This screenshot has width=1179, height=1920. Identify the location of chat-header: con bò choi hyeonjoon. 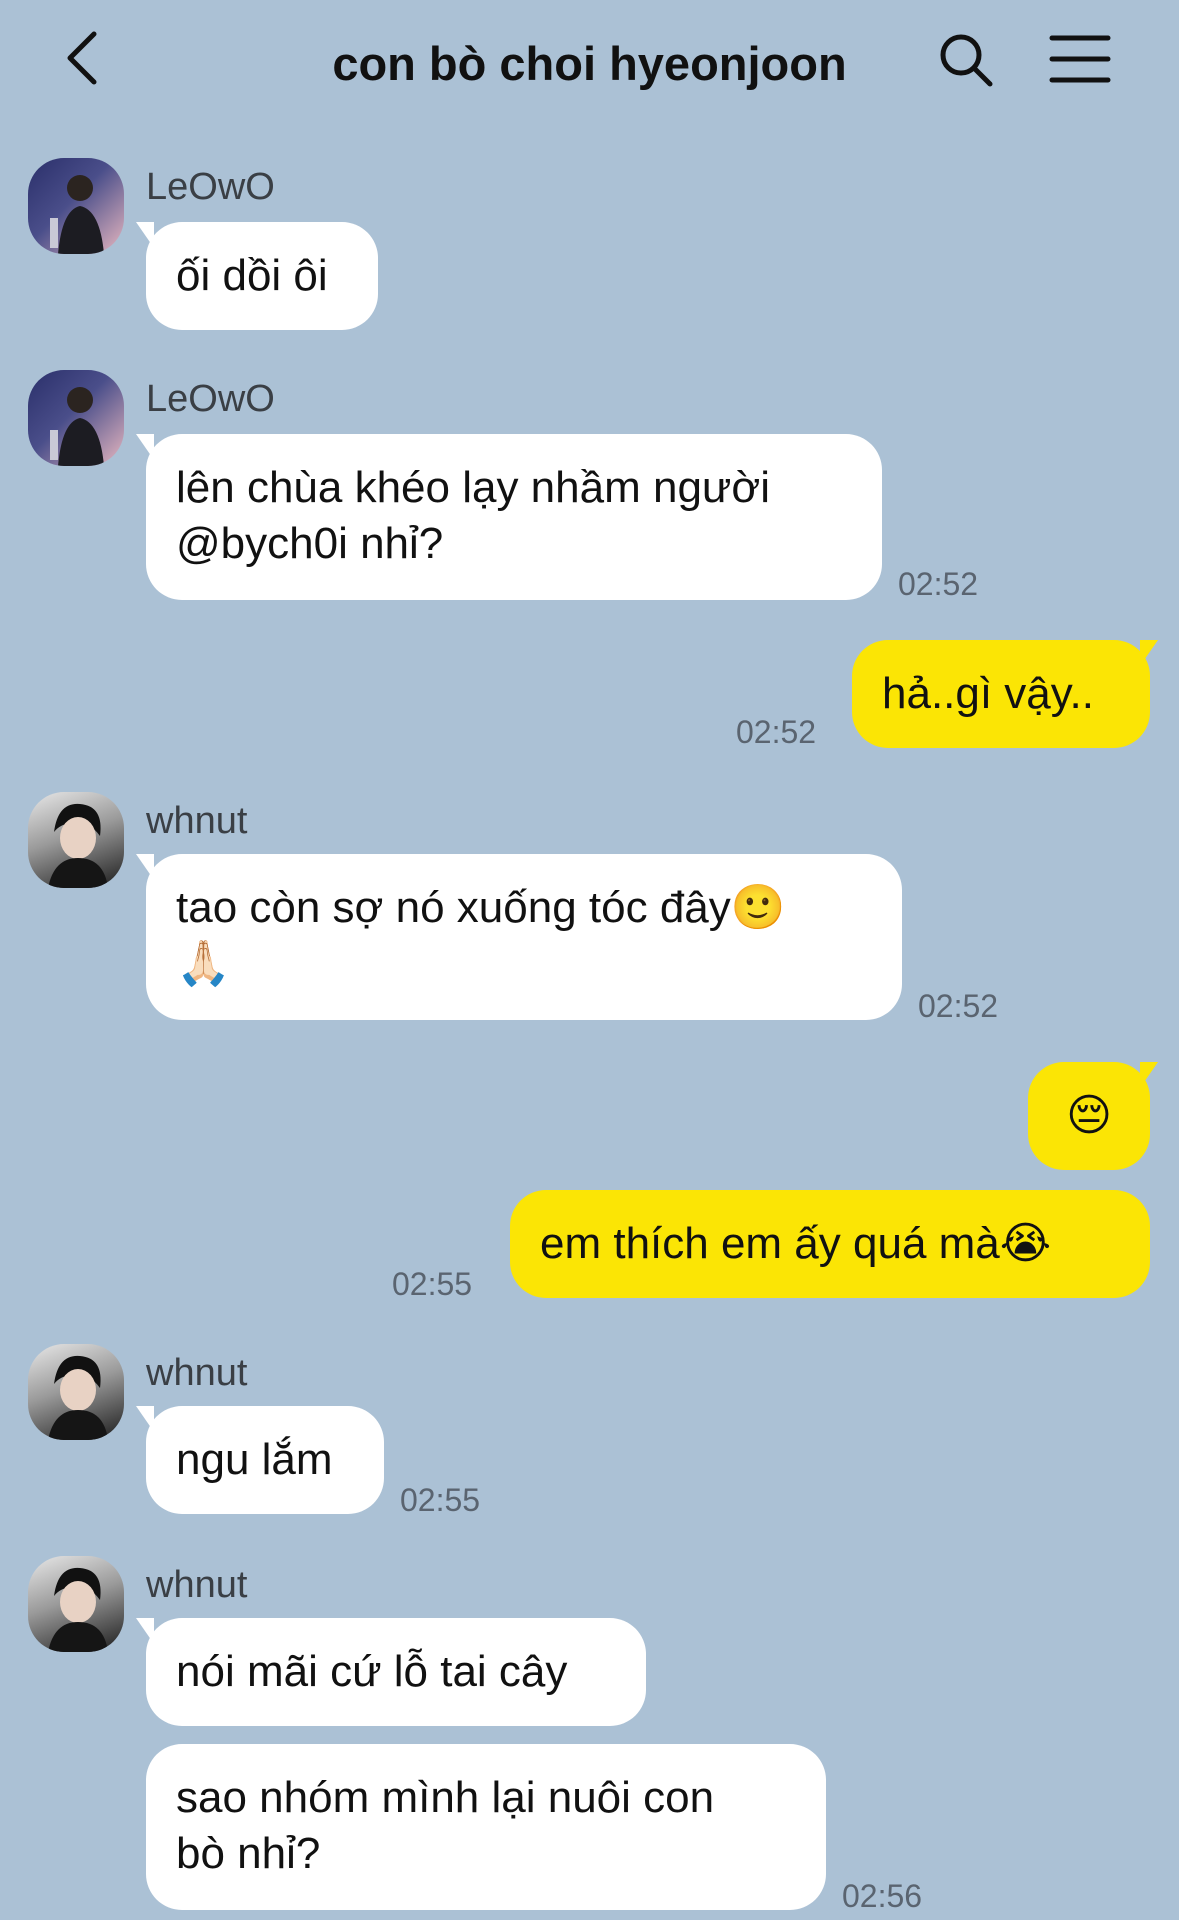
(589, 65).